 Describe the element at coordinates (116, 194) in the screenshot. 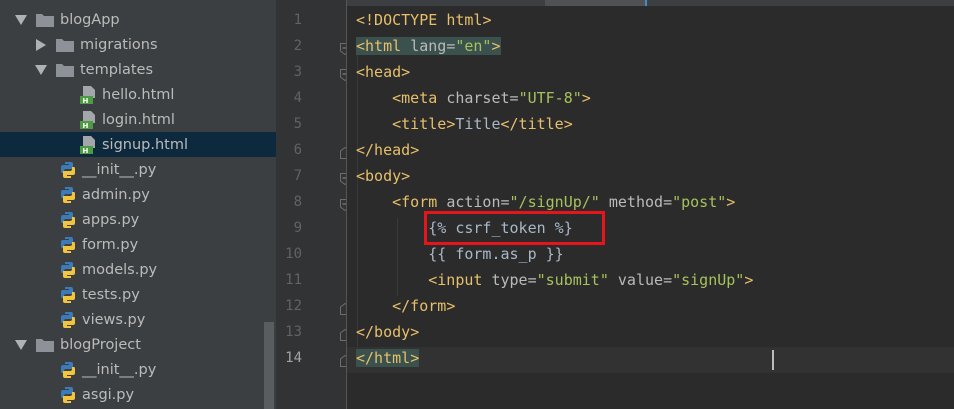

I see `tree-item-label: admin.py` at that location.